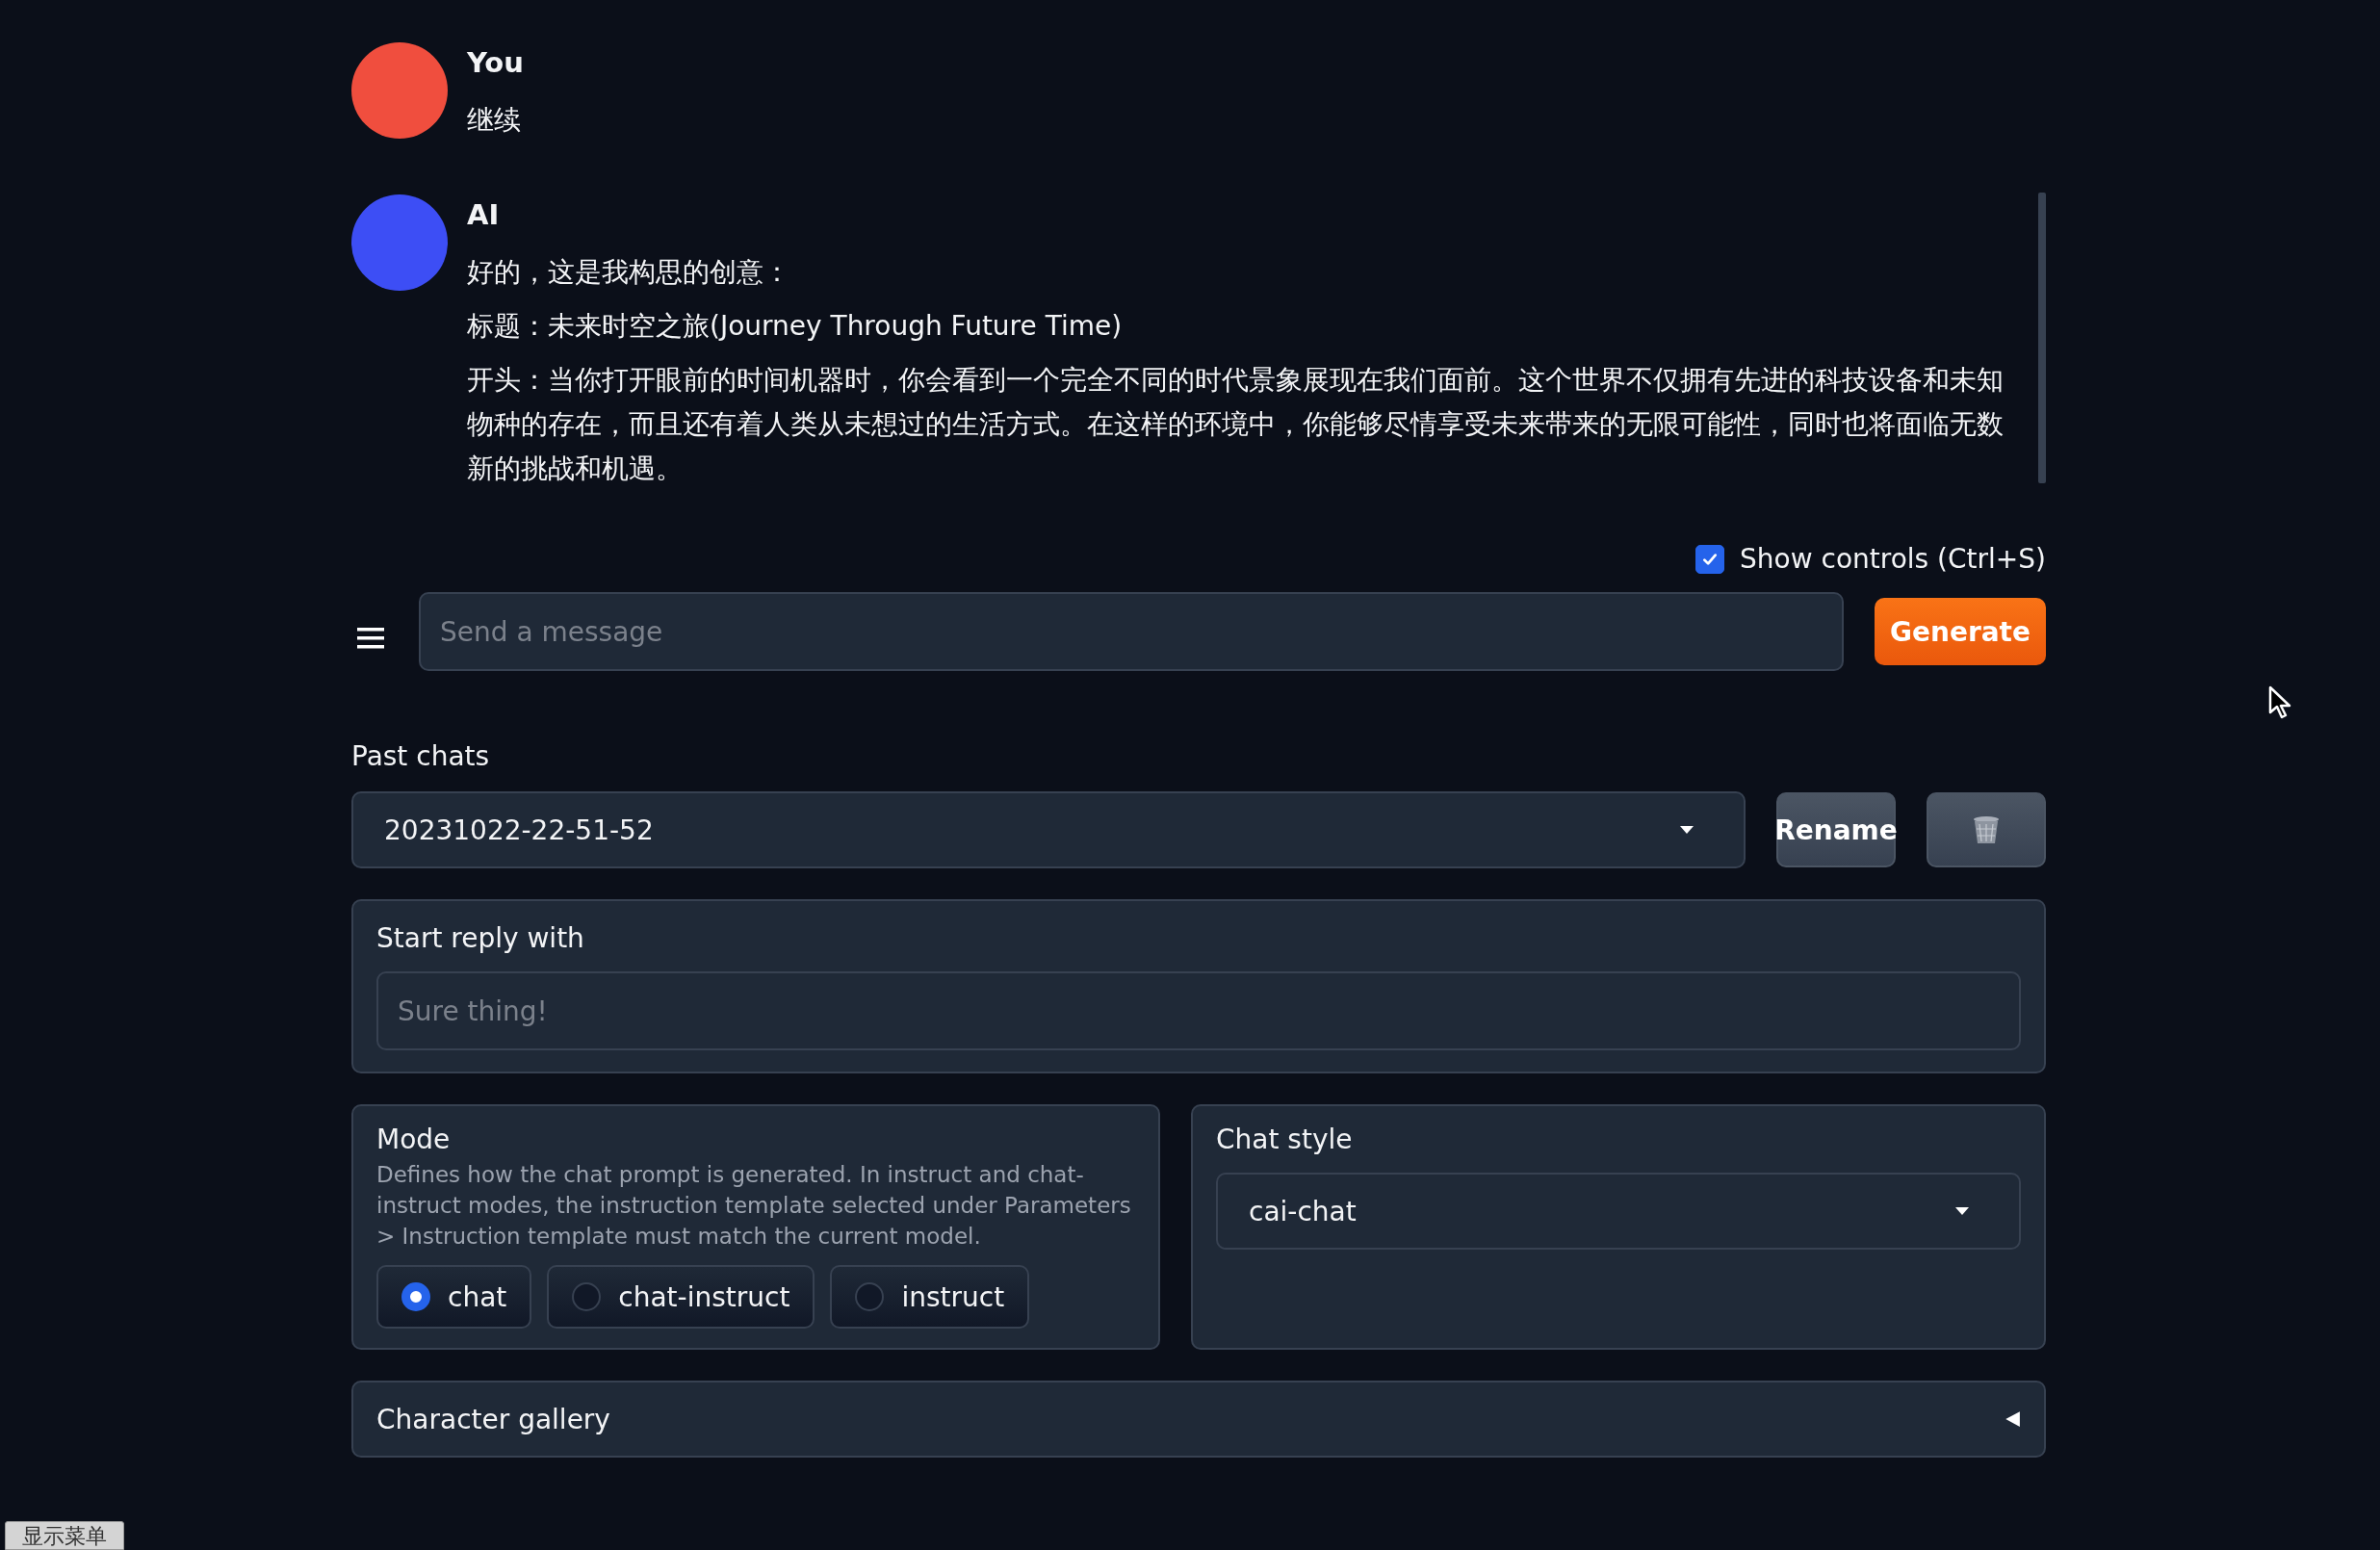 Image resolution: width=2380 pixels, height=1550 pixels. What do you see at coordinates (1619, 1212) in the screenshot?
I see `chat-style-dropdown: cai-chat` at bounding box center [1619, 1212].